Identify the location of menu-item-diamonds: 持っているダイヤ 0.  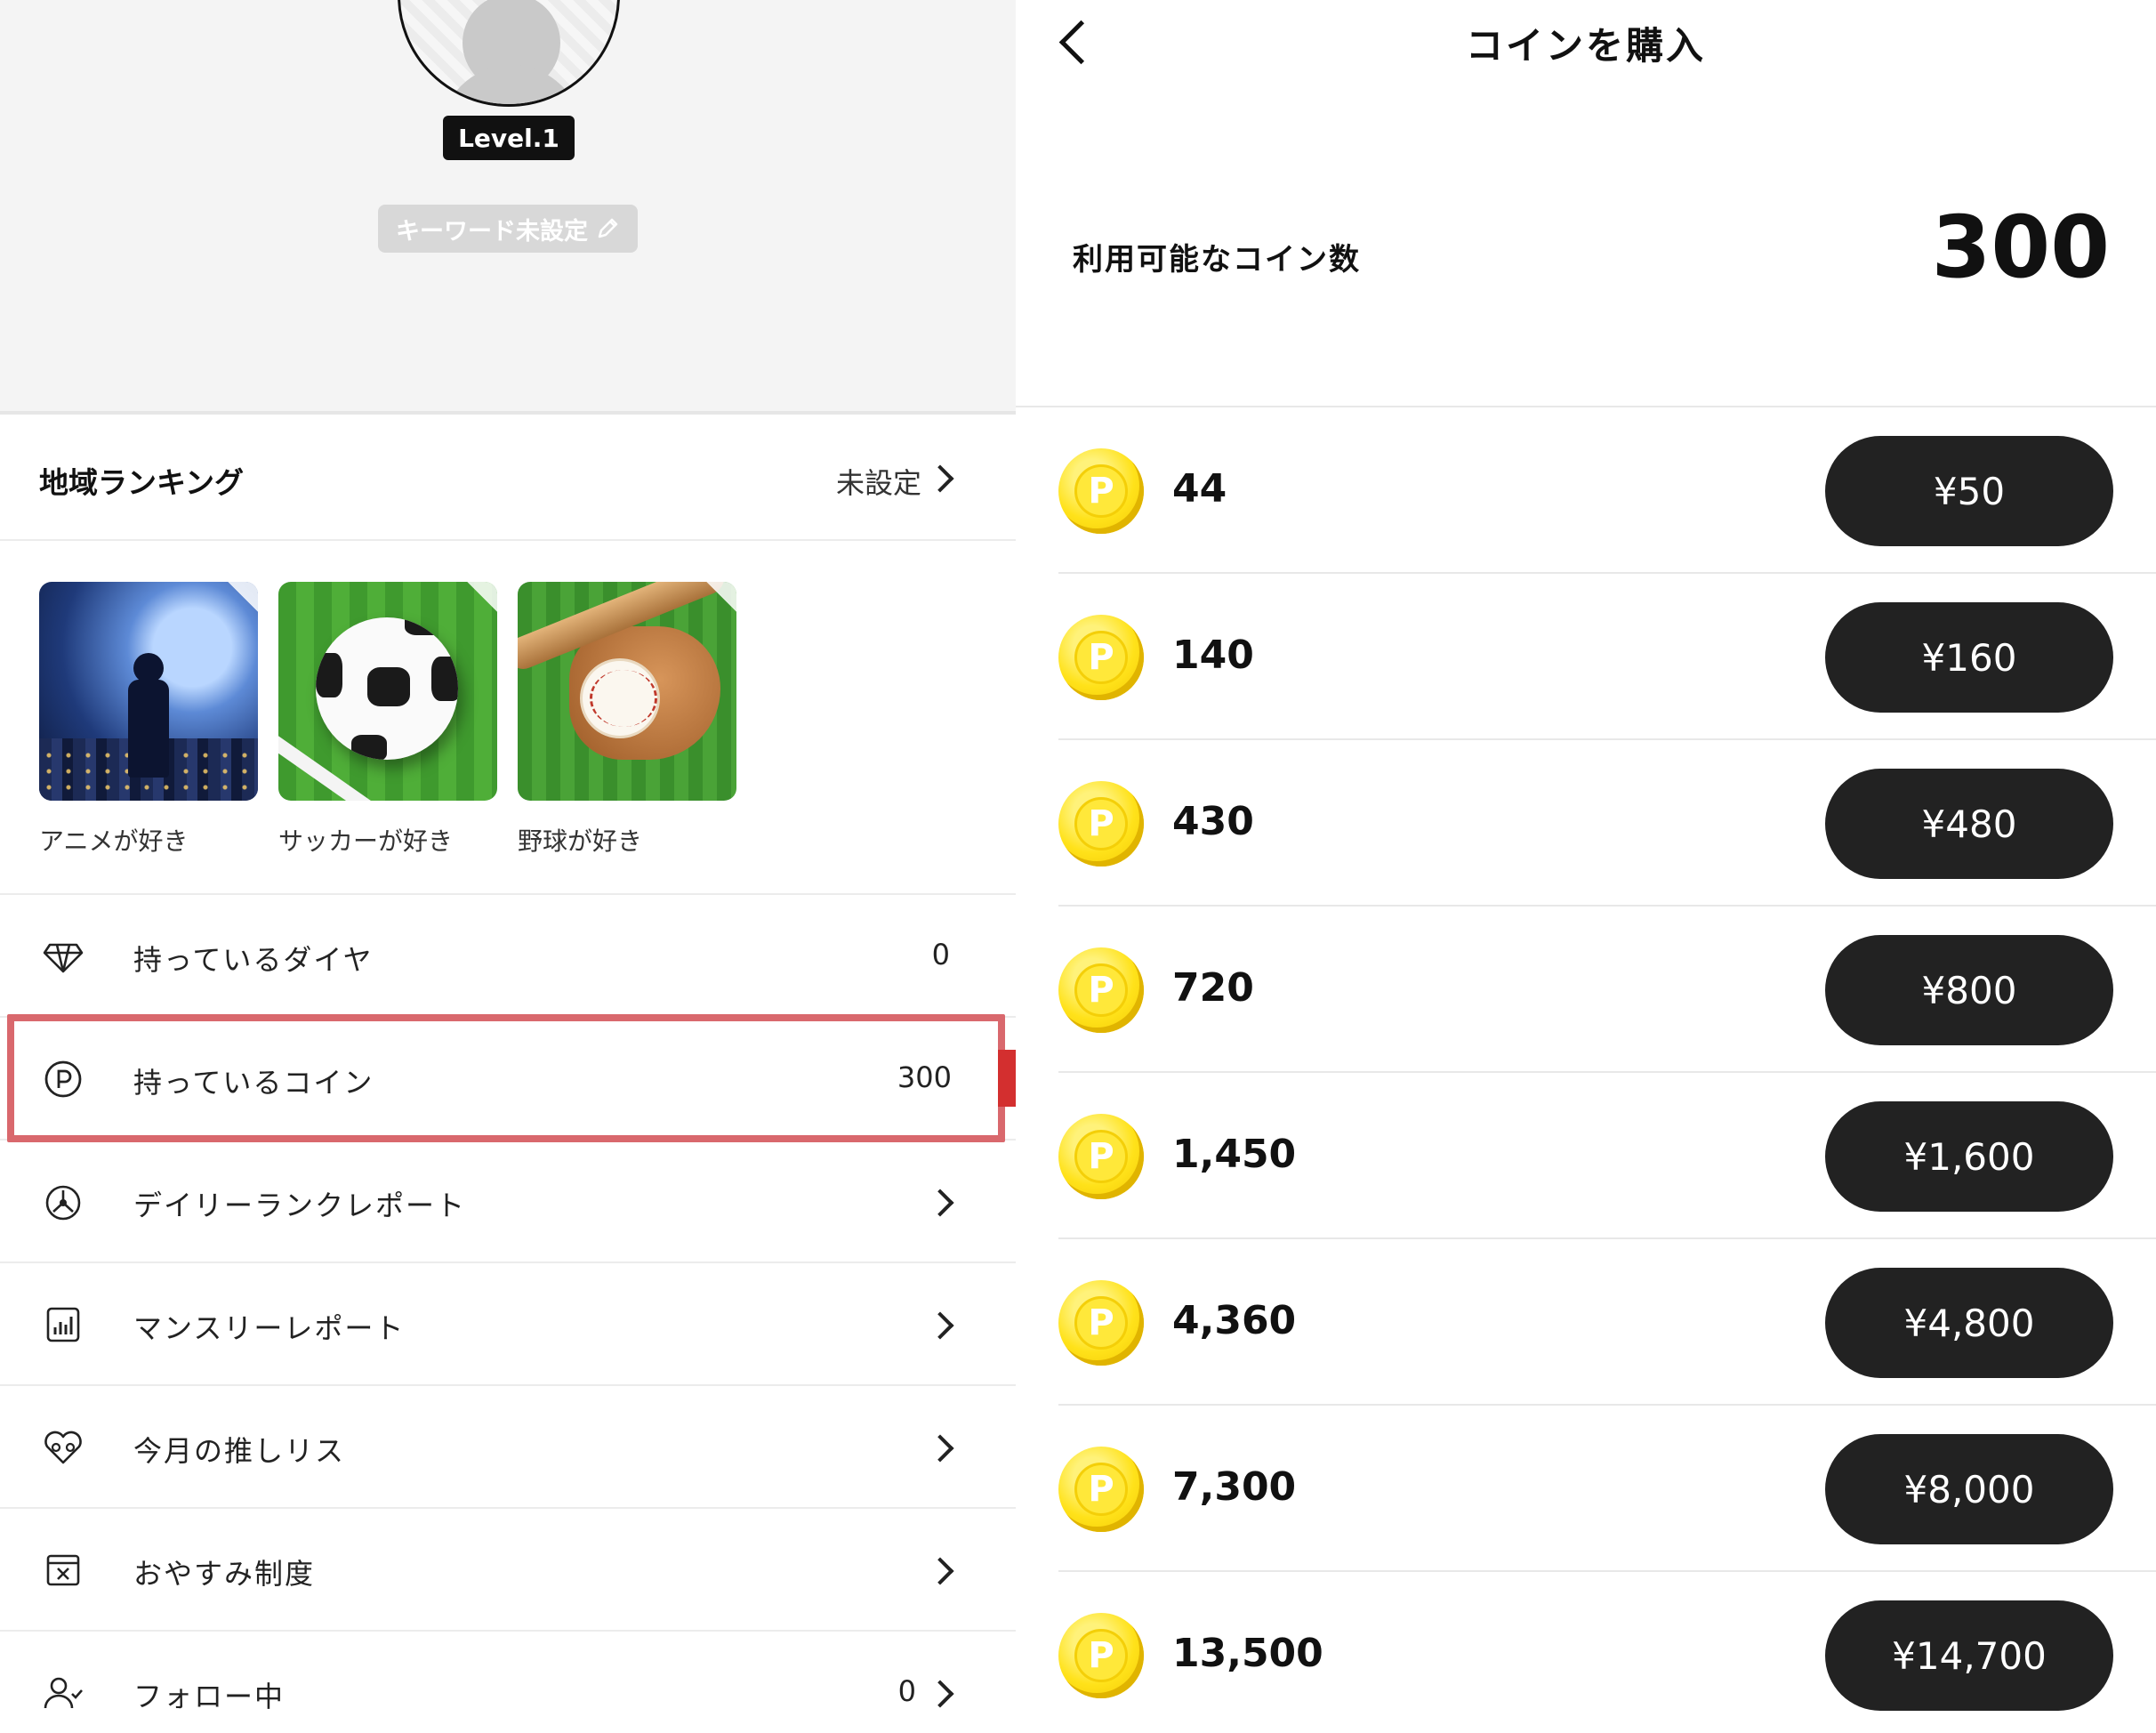
(508, 956).